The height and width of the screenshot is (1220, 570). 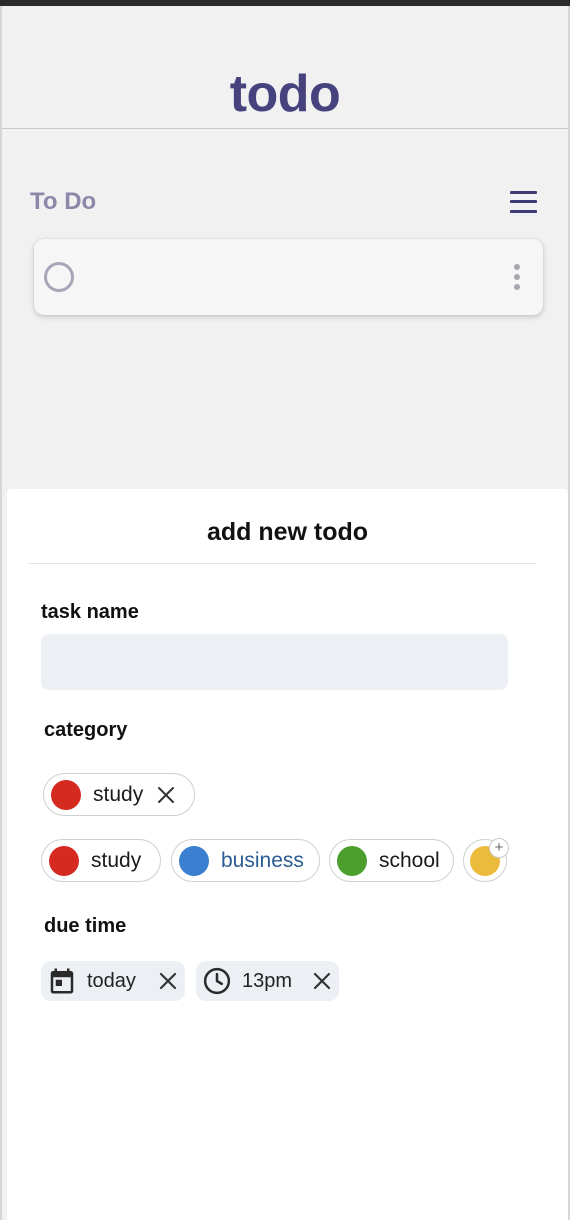 What do you see at coordinates (59, 277) in the screenshot?
I see `todo-checkbox` at bounding box center [59, 277].